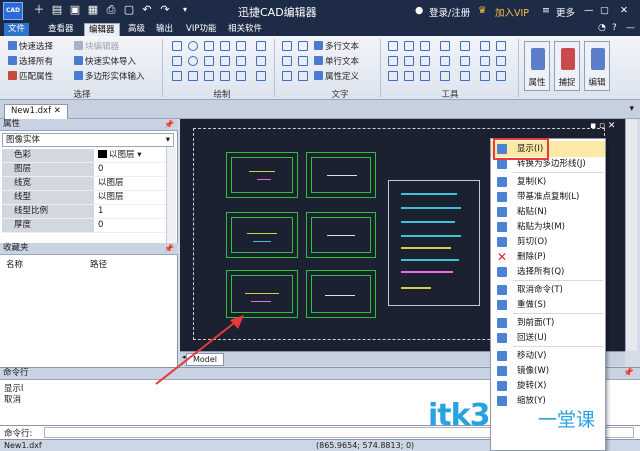 This screenshot has height=451, width=640. I want to click on context-menu-item: 移动(V), so click(548, 356).